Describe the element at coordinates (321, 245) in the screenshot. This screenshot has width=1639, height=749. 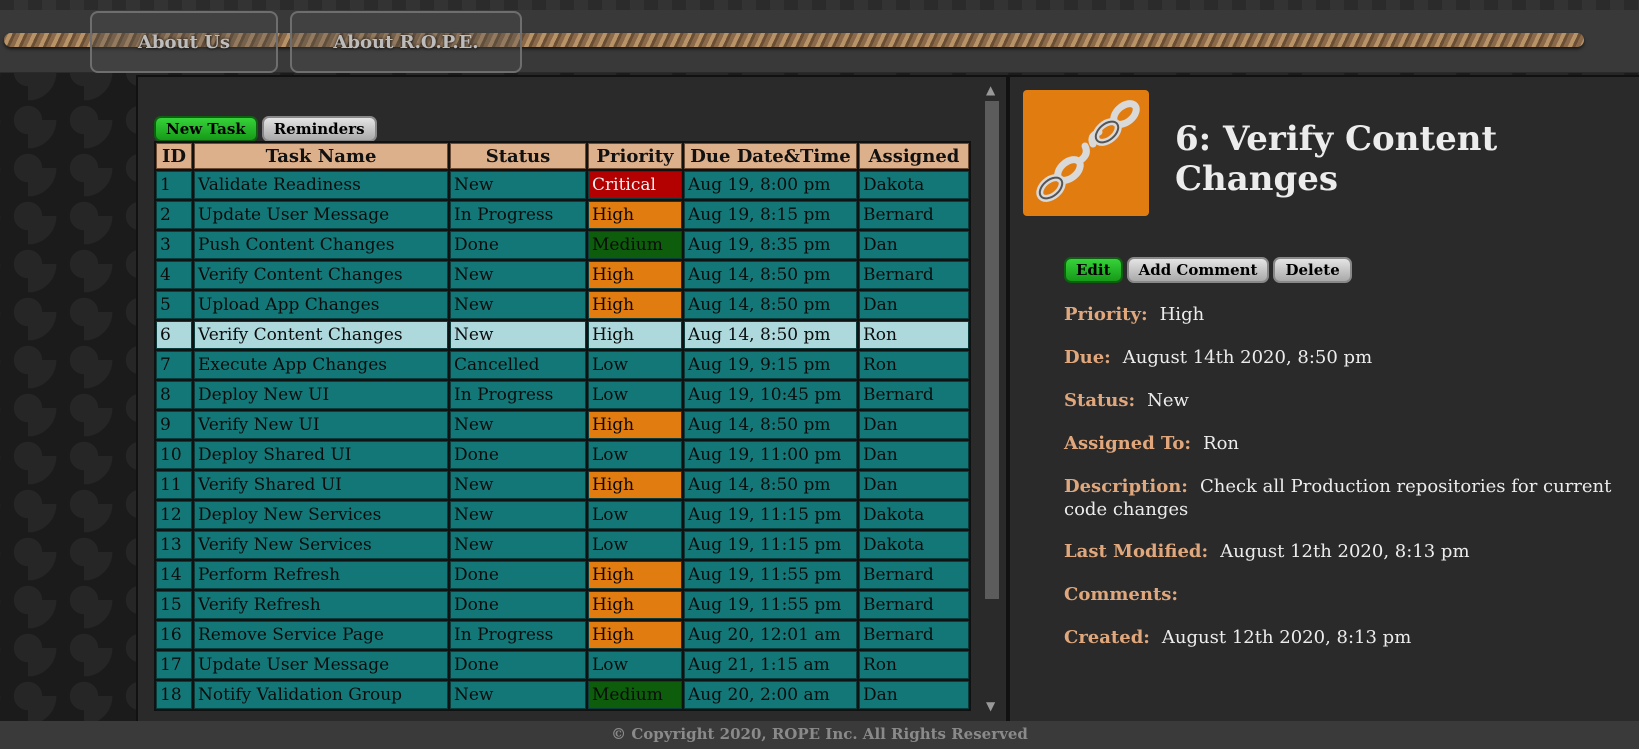
I see `cell-name: Push Content Changes` at that location.